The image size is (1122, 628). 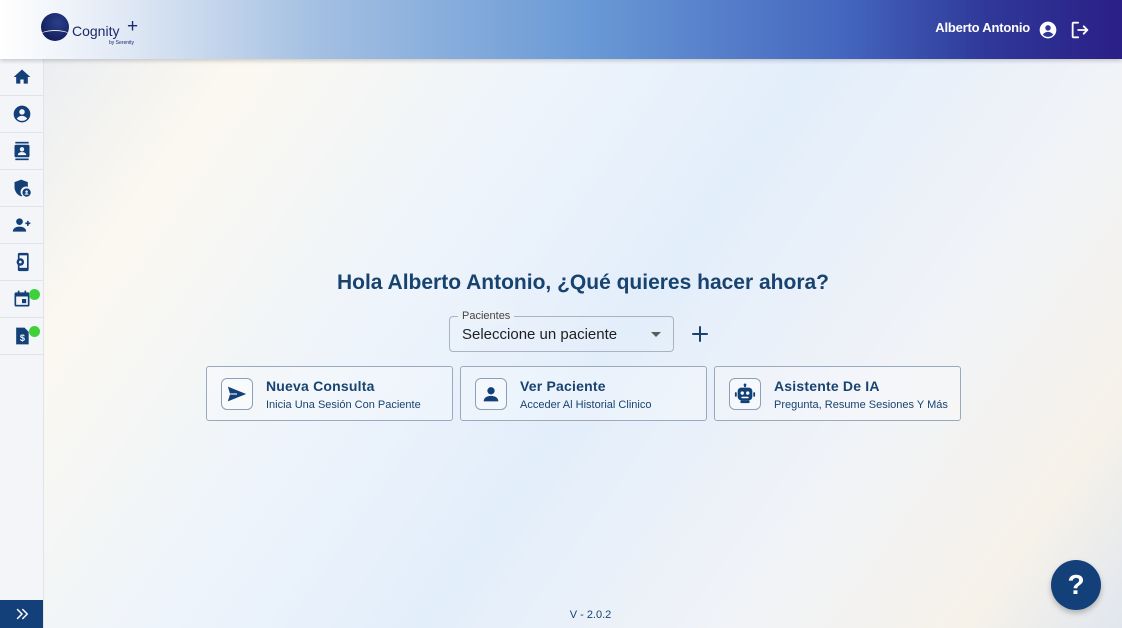 I want to click on sidebar-item-add-user, so click(x=21, y=225).